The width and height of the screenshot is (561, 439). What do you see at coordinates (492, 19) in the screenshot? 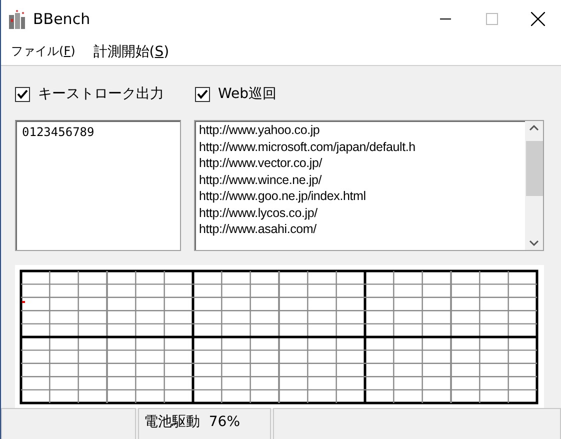
I see `maximize-icon` at bounding box center [492, 19].